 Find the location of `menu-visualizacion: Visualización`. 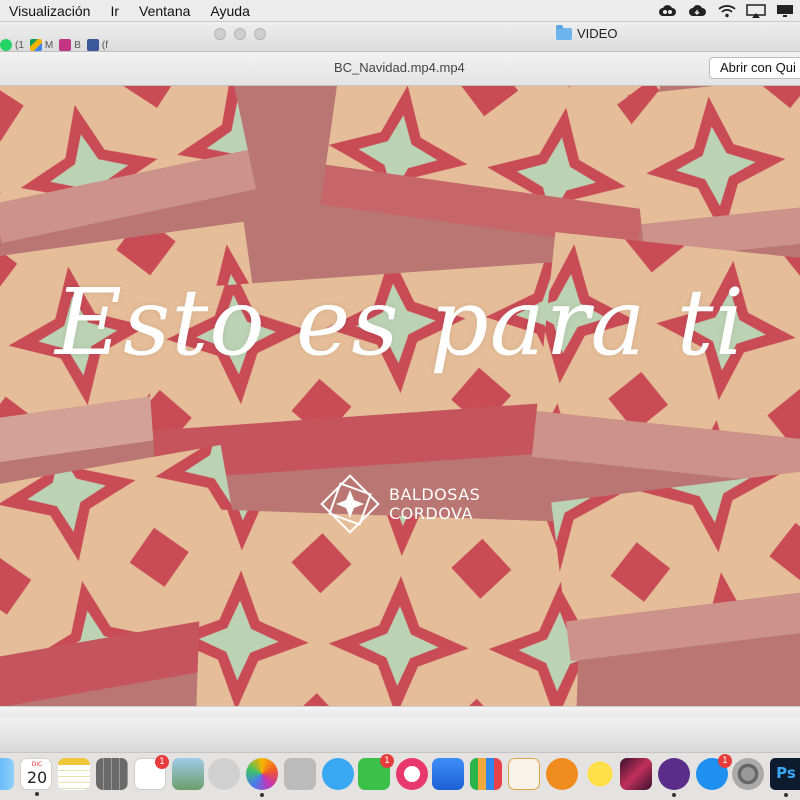

menu-visualizacion: Visualización is located at coordinates (50, 11).